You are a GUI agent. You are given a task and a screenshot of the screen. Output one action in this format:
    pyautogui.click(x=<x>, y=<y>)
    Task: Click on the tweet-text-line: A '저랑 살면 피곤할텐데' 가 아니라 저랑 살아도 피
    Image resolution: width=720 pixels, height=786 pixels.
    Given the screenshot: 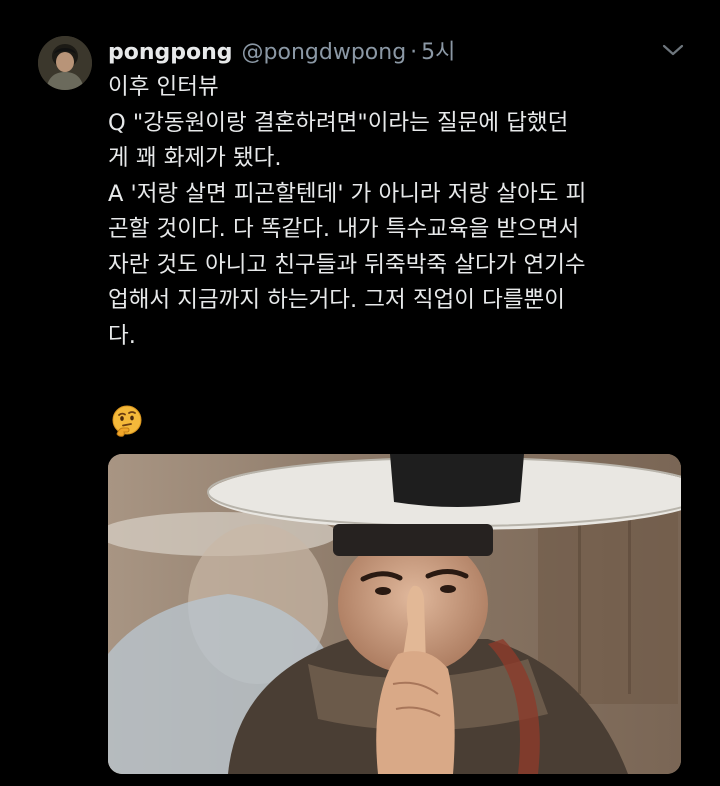 What is the action you would take?
    pyautogui.click(x=347, y=193)
    